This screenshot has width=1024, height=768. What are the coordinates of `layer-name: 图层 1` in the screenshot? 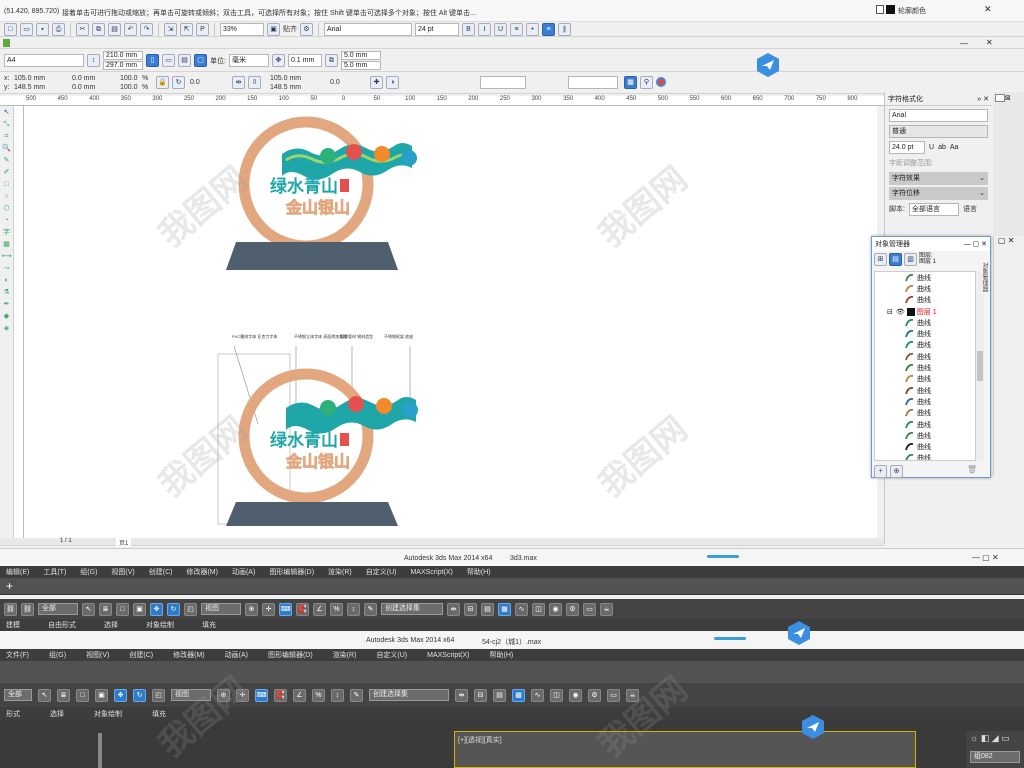 It's located at (927, 312).